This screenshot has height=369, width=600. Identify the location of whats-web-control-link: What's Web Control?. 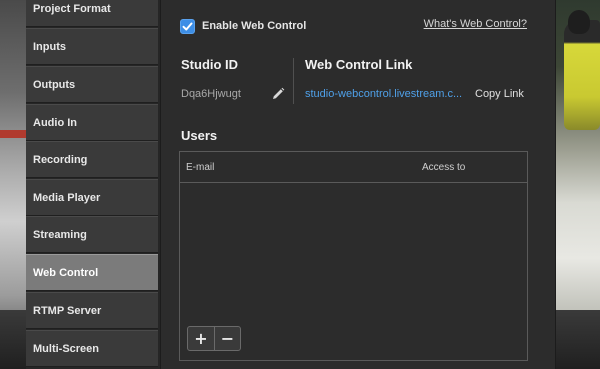
(475, 24).